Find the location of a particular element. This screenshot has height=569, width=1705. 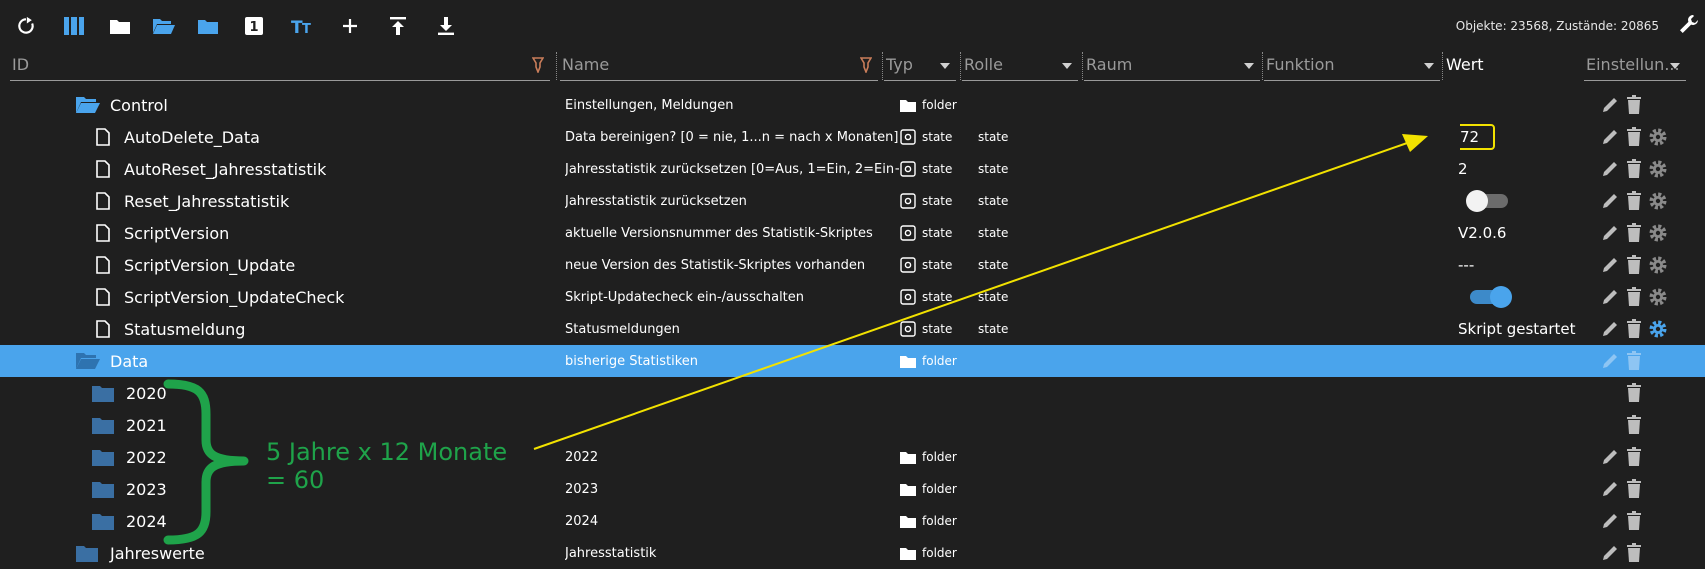

table-row: Control Einstellungen, Meldungen folder is located at coordinates (852, 105).